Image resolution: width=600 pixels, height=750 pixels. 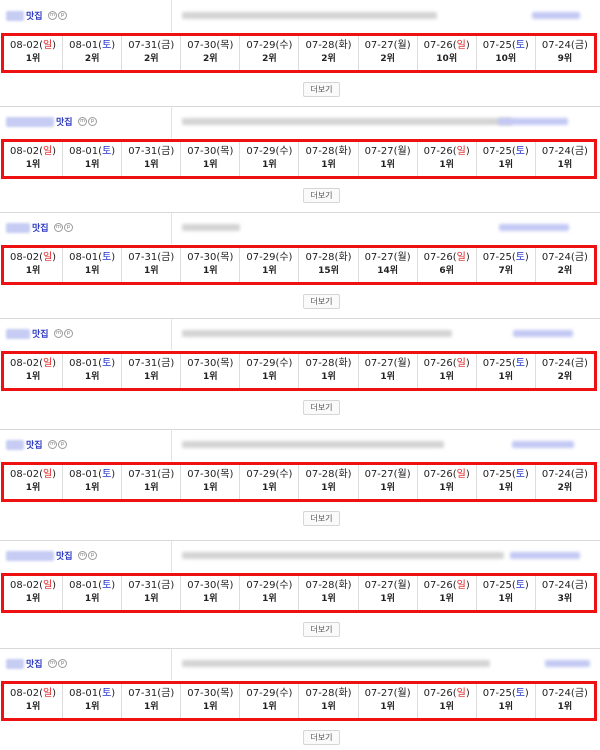 What do you see at coordinates (402, 151) in the screenshot?
I see `weekday-label: 월` at bounding box center [402, 151].